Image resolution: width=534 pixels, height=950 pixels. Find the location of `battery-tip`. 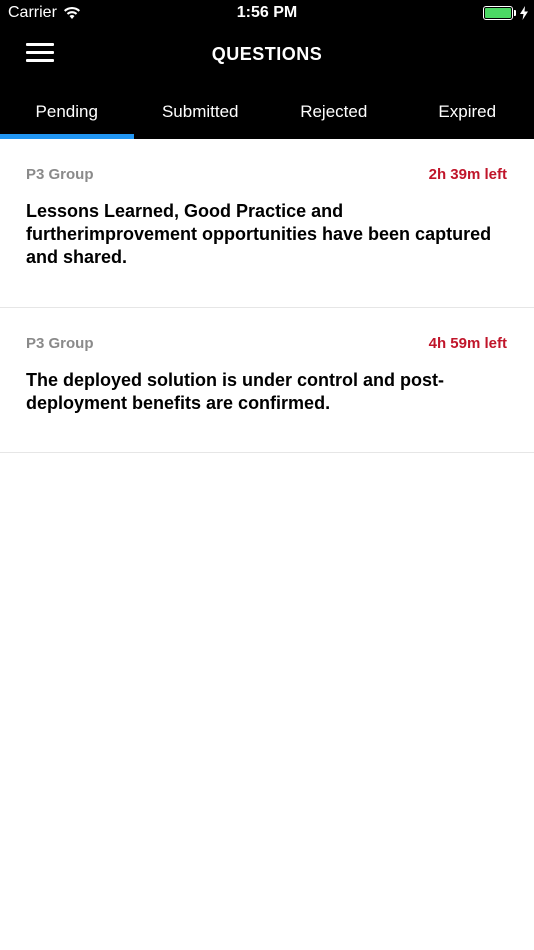

battery-tip is located at coordinates (515, 13).